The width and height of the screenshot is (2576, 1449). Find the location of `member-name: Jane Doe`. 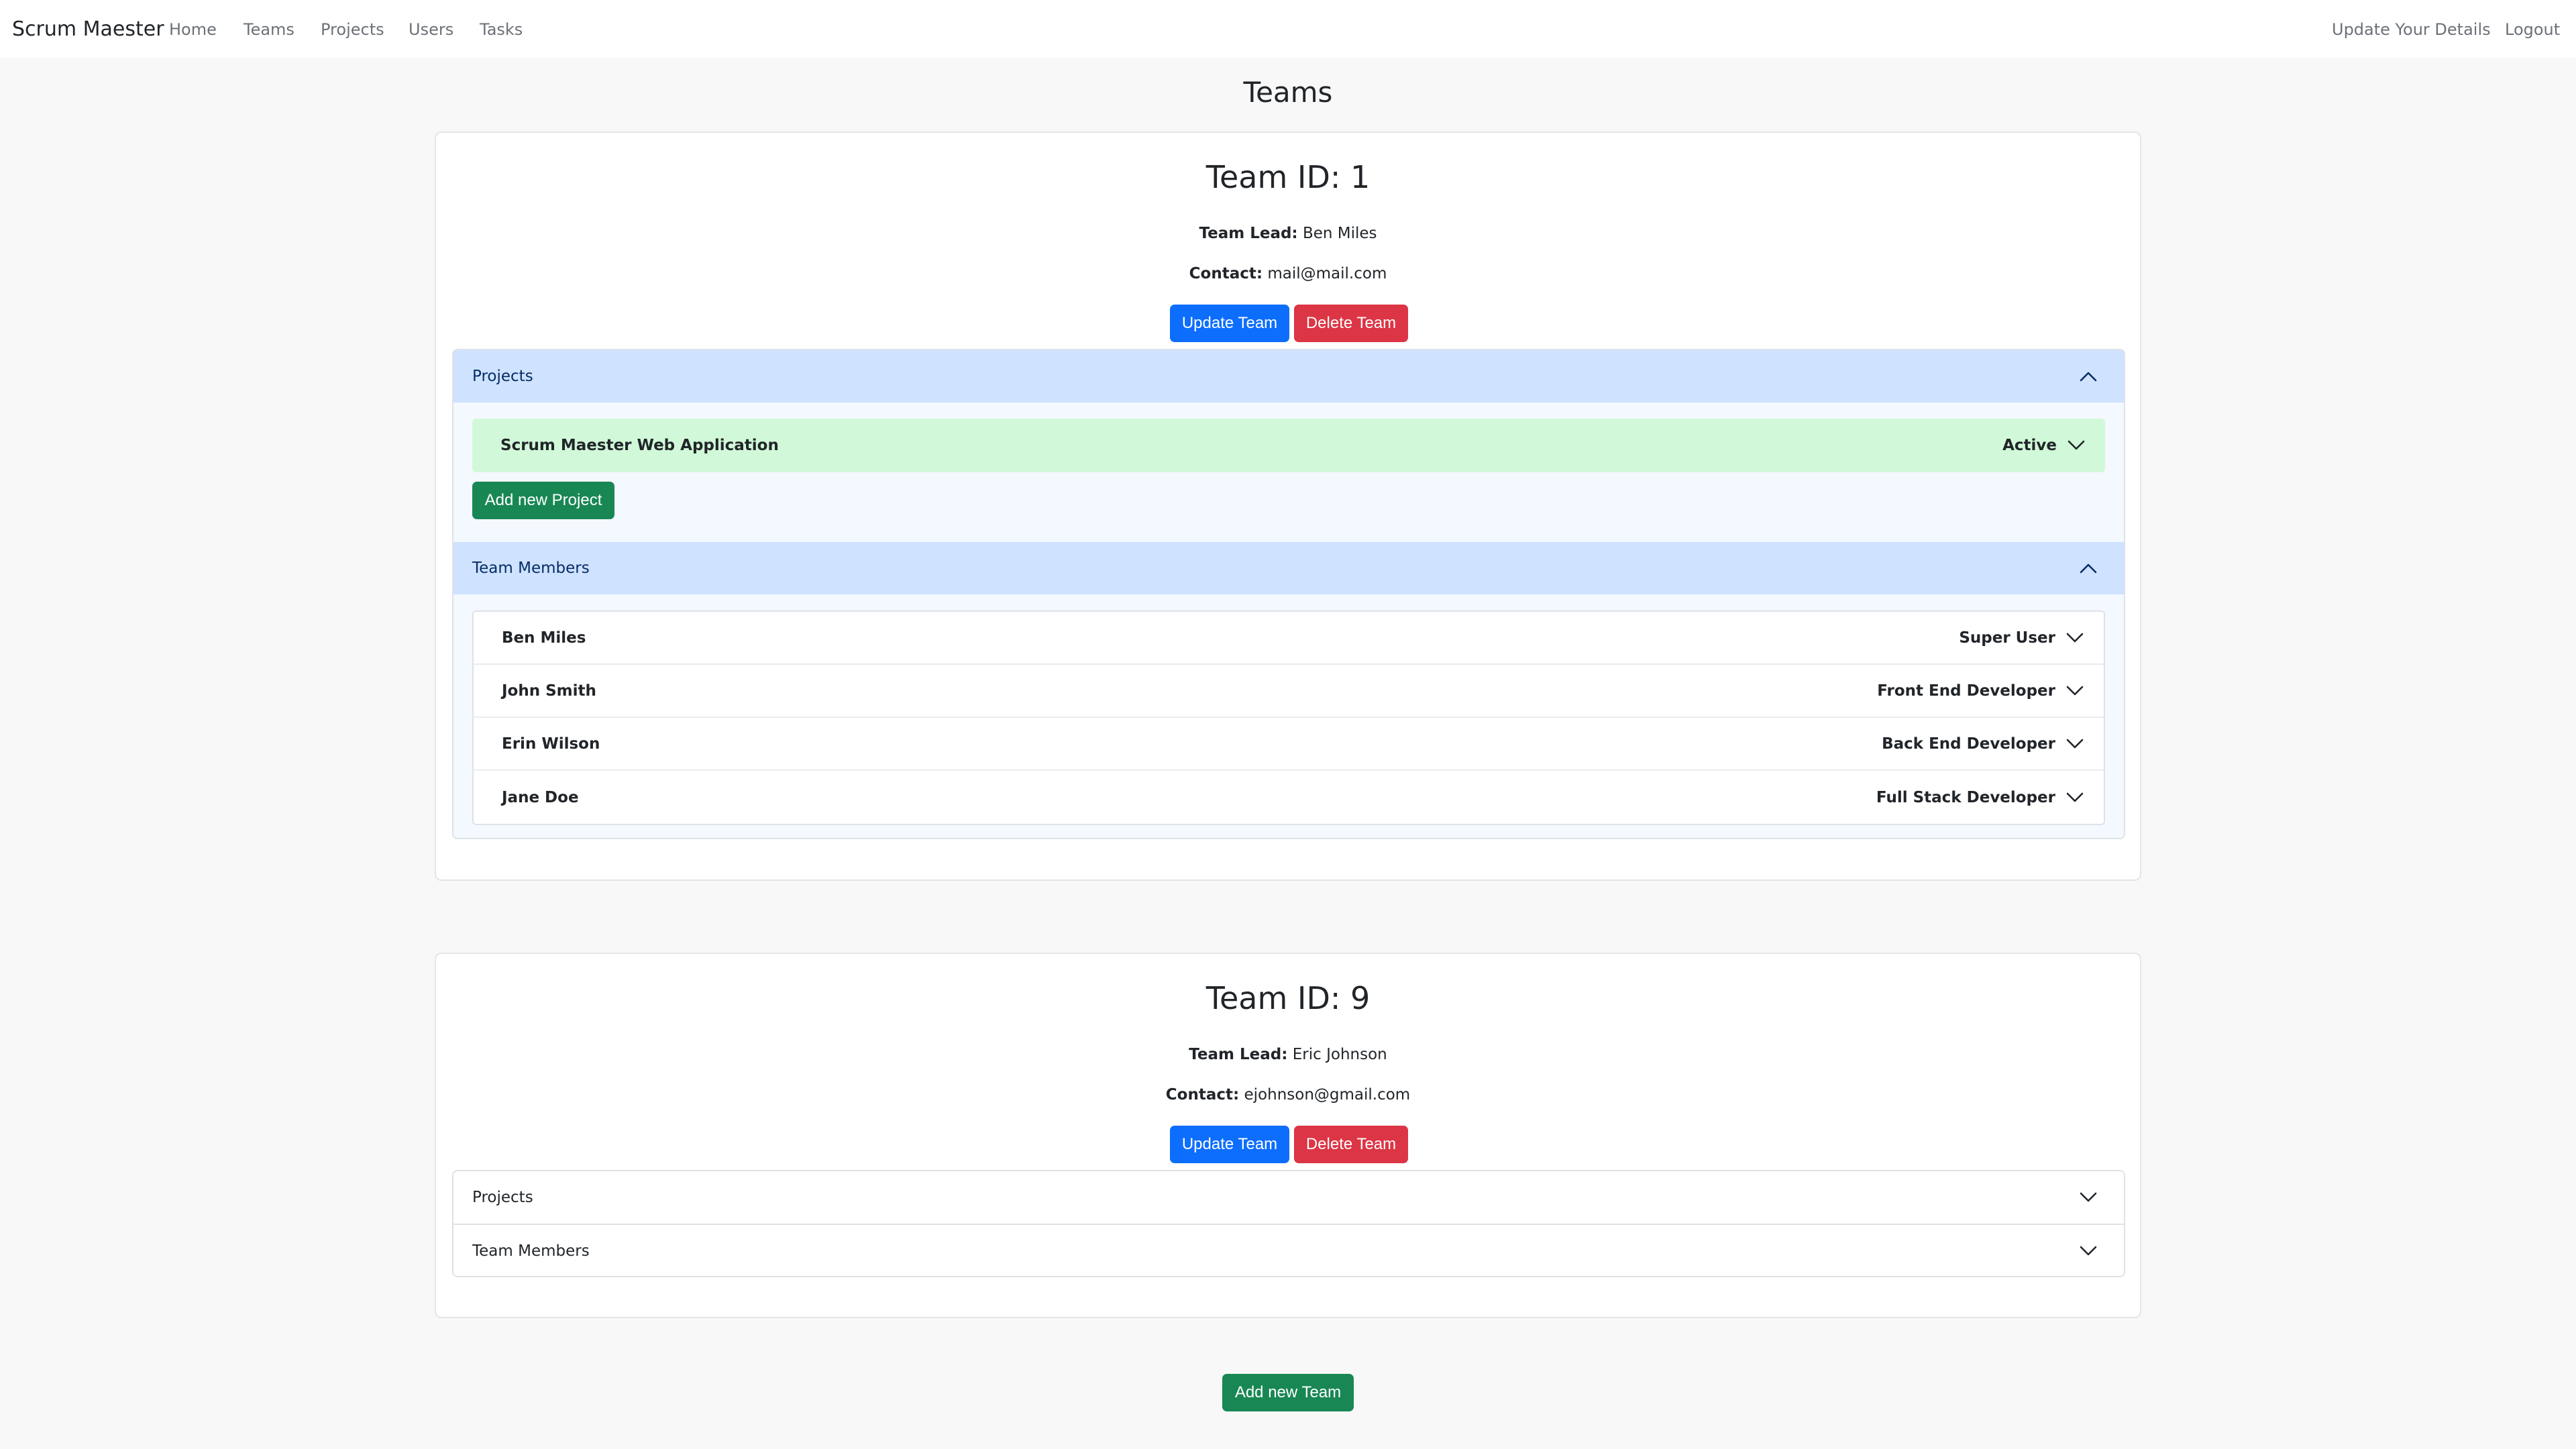

member-name: Jane Doe is located at coordinates (540, 797).